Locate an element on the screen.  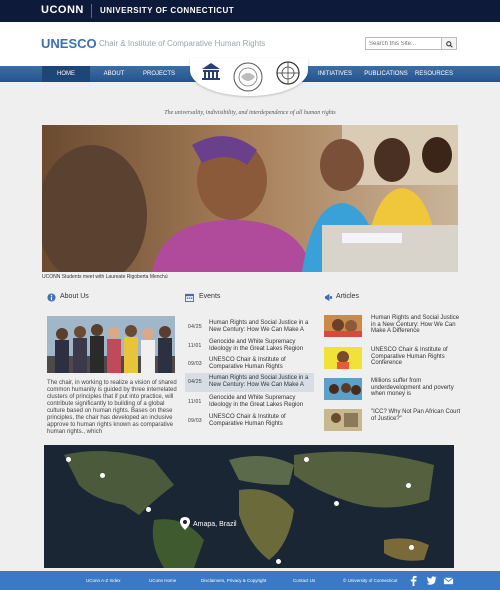
footer-copyright: © University of Connecticut is located at coordinates (370, 580).